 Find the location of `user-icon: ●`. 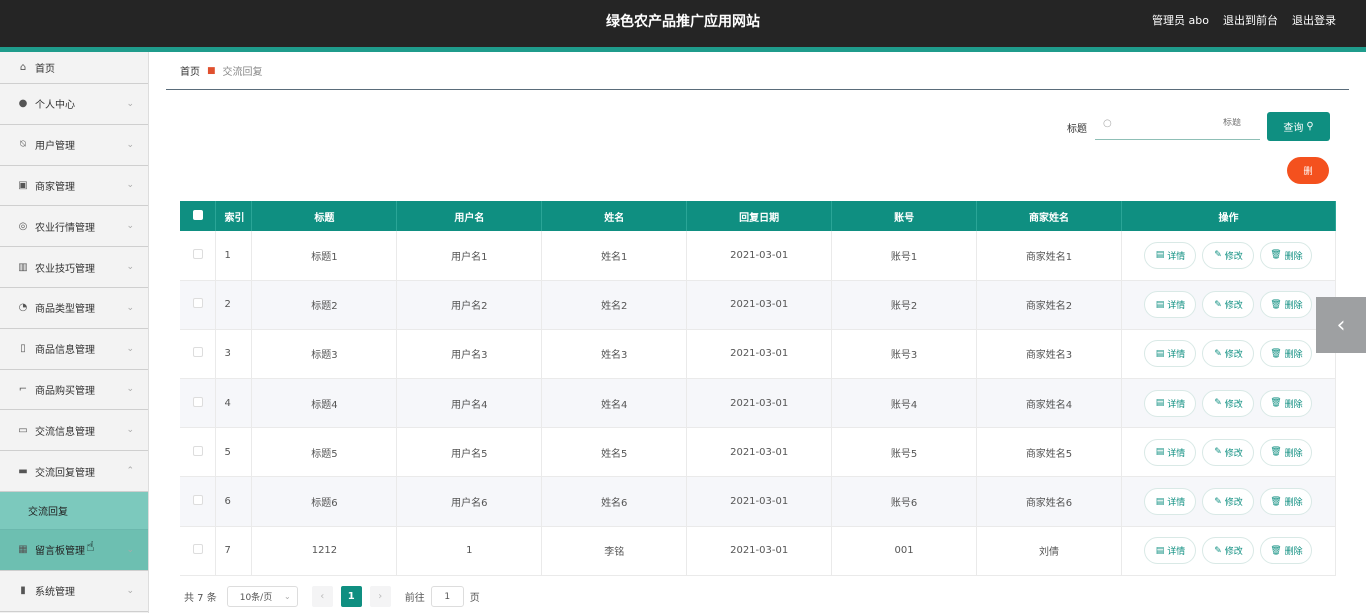

user-icon: ● is located at coordinates (23, 104).